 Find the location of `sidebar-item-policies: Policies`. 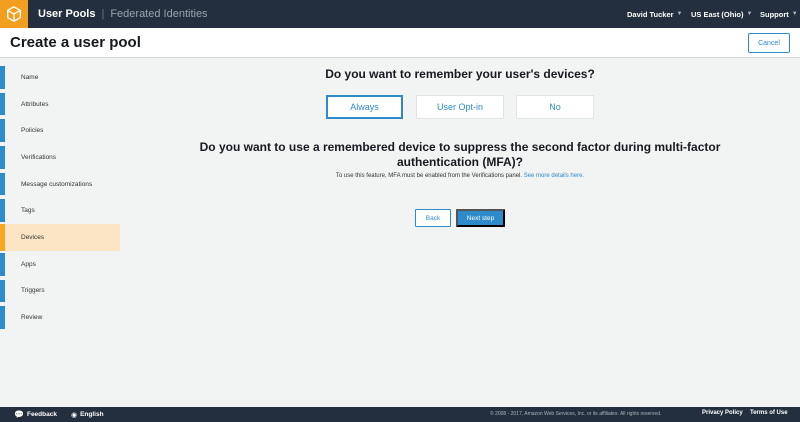

sidebar-item-policies: Policies is located at coordinates (60, 130).